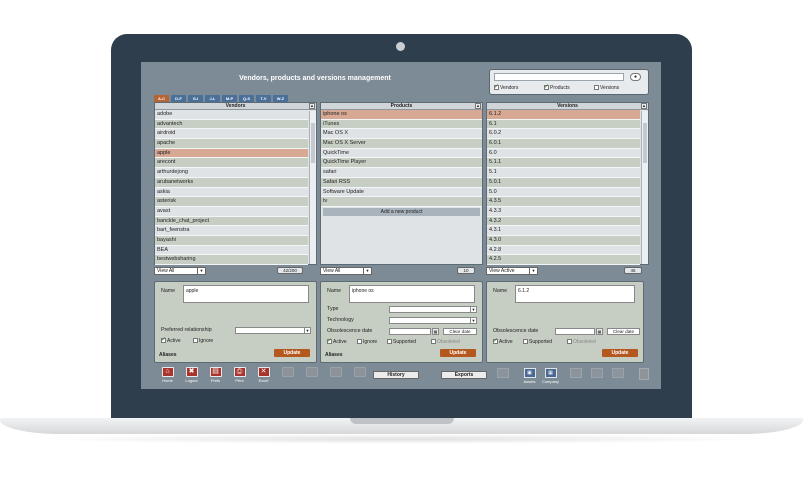 Image resolution: width=803 pixels, height=480 pixels. Describe the element at coordinates (231, 202) in the screenshot. I see `vendor-list-item: asterisk` at that location.